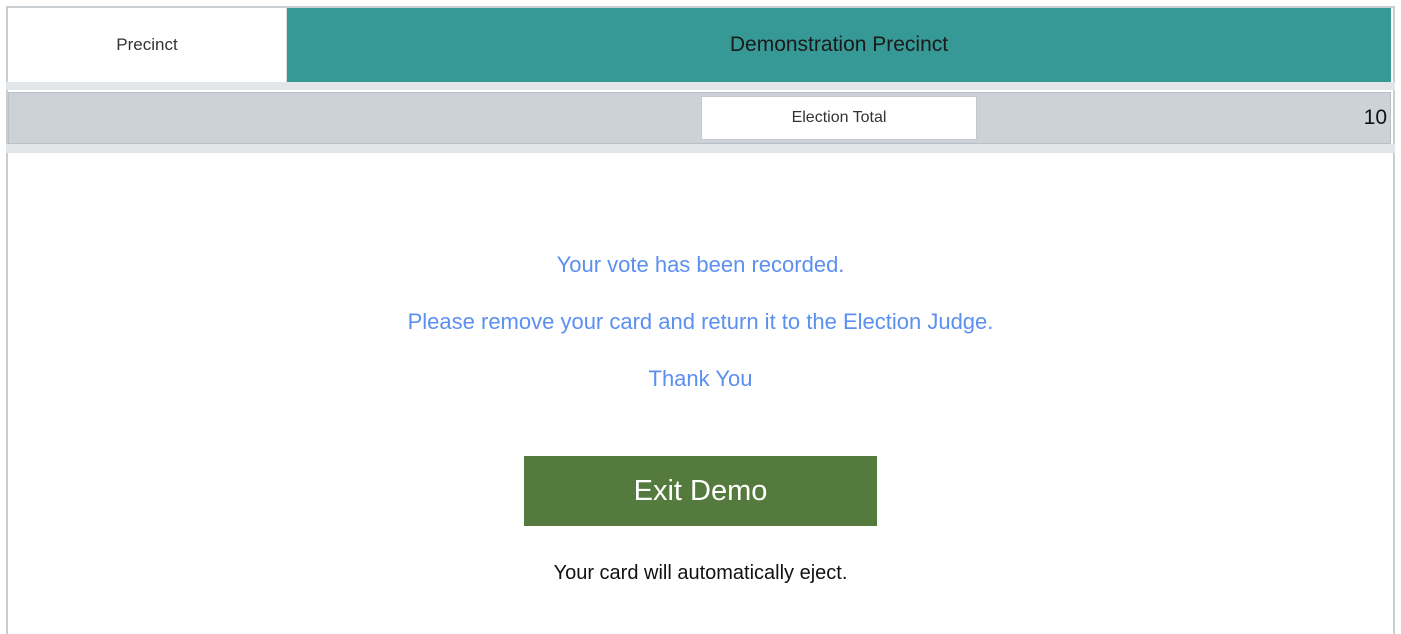 This screenshot has width=1401, height=634. Describe the element at coordinates (700, 491) in the screenshot. I see `exit-demo-button: Exit Demo` at that location.